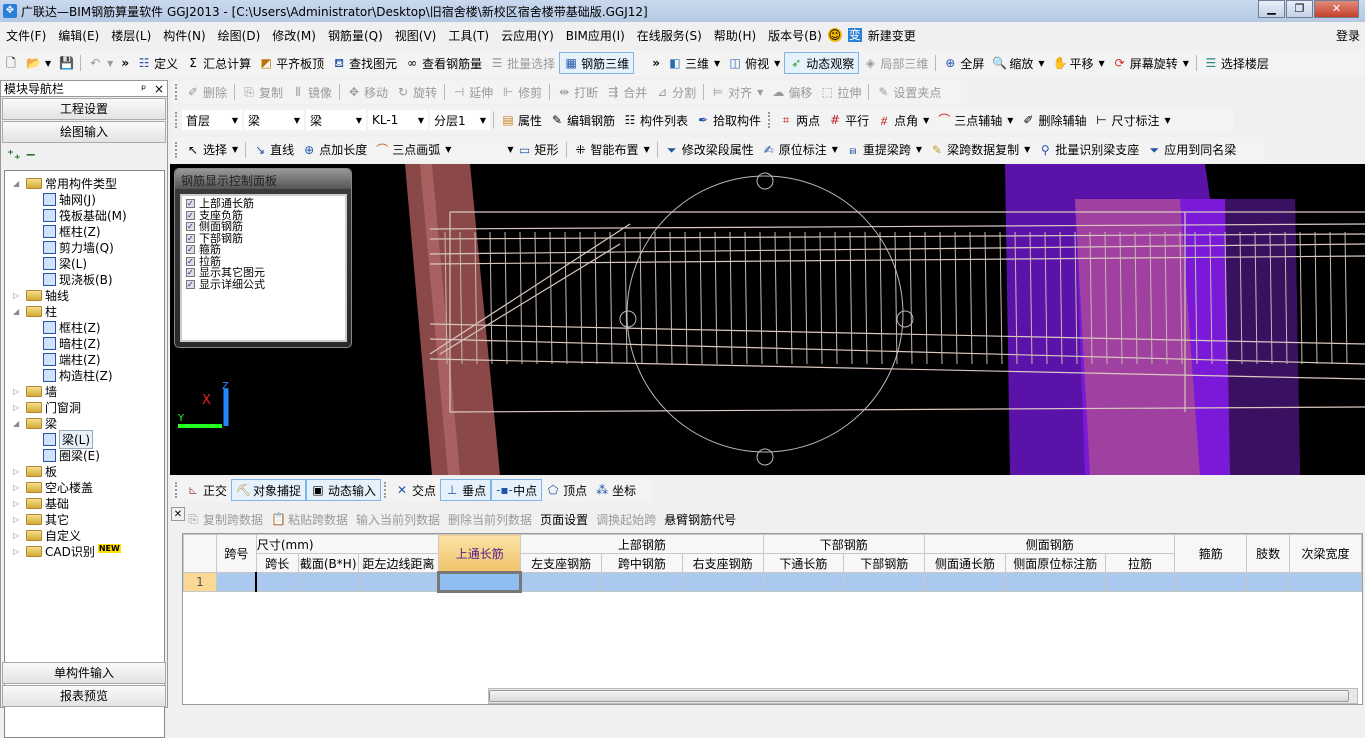 Image resolution: width=1365 pixels, height=738 pixels. What do you see at coordinates (262, 92) in the screenshot?
I see `copy-button: ⎘ 复制` at bounding box center [262, 92].